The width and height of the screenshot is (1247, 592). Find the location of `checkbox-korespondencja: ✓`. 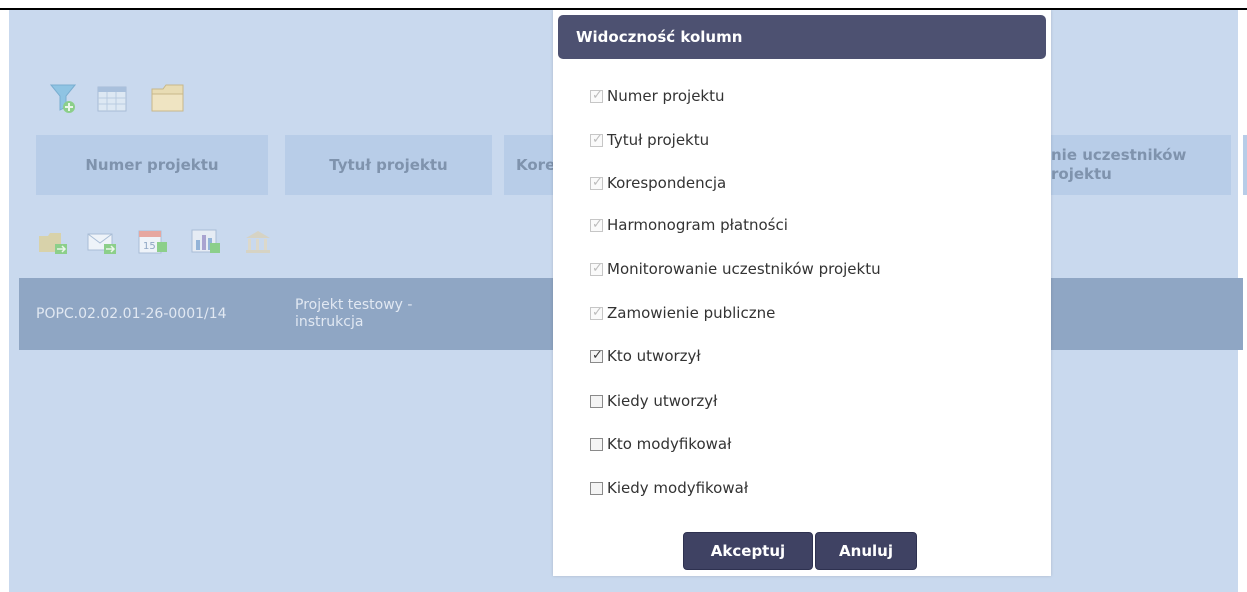

checkbox-korespondencja: ✓ is located at coordinates (596, 182).